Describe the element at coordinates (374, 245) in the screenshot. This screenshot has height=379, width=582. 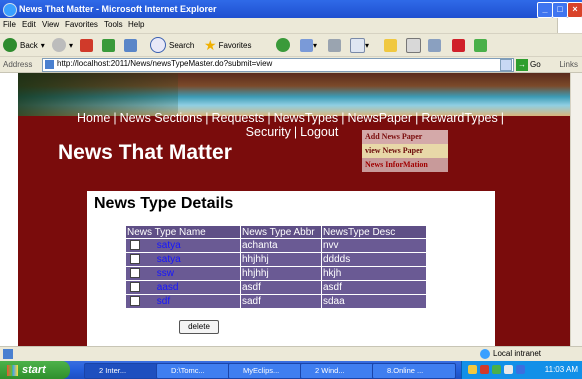
I see `type-desc: nvv` at that location.